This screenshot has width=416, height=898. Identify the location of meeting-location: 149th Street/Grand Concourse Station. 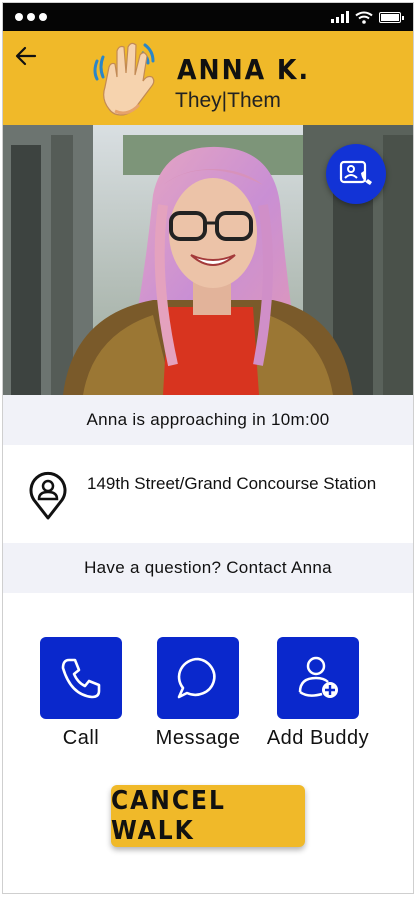
(208, 494).